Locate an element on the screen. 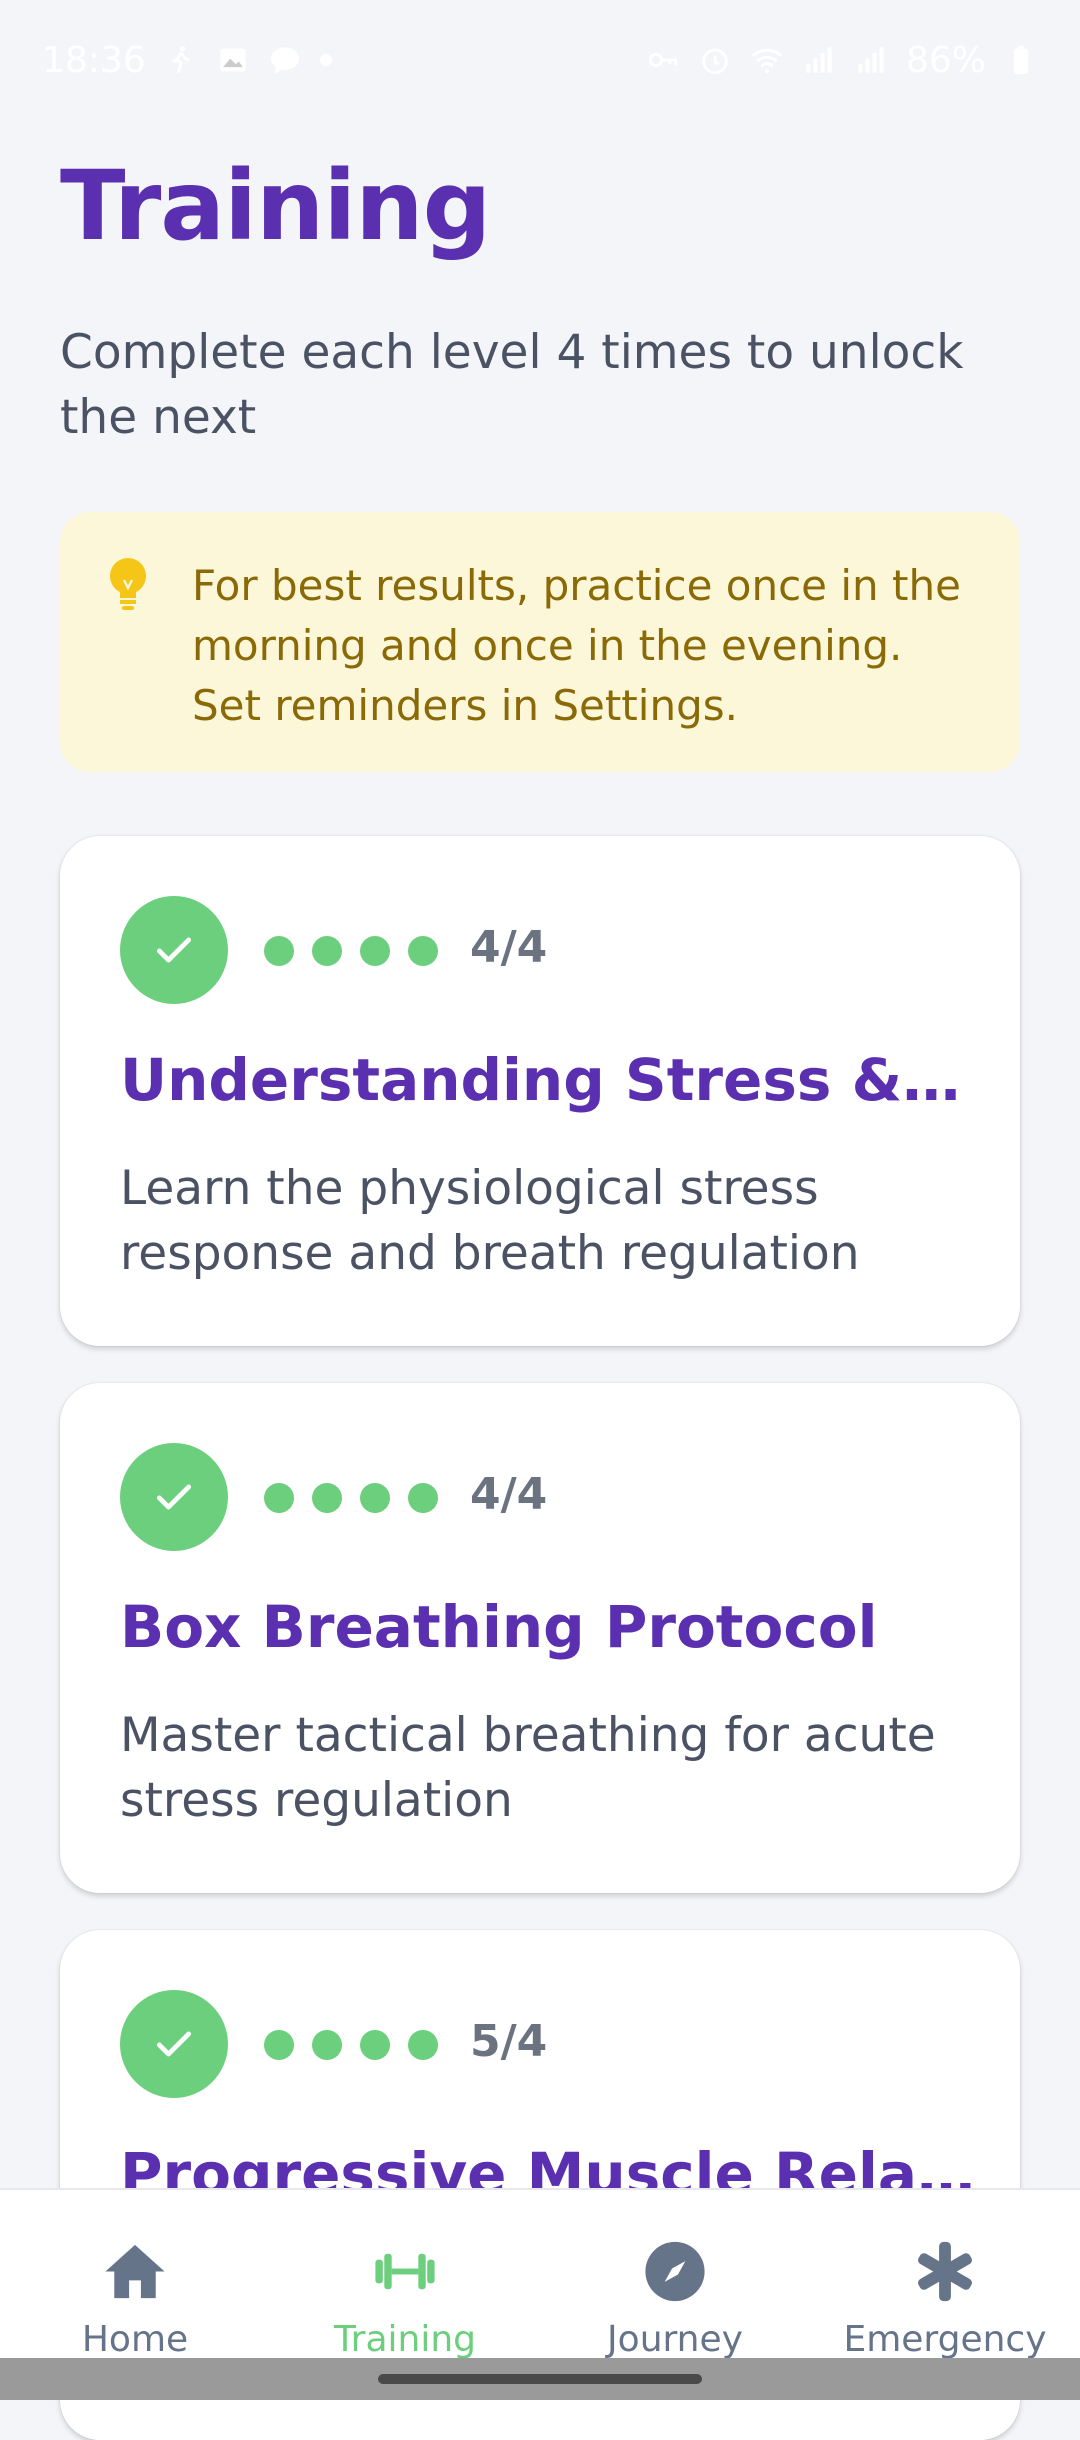  dot-icon is located at coordinates (325, 60).